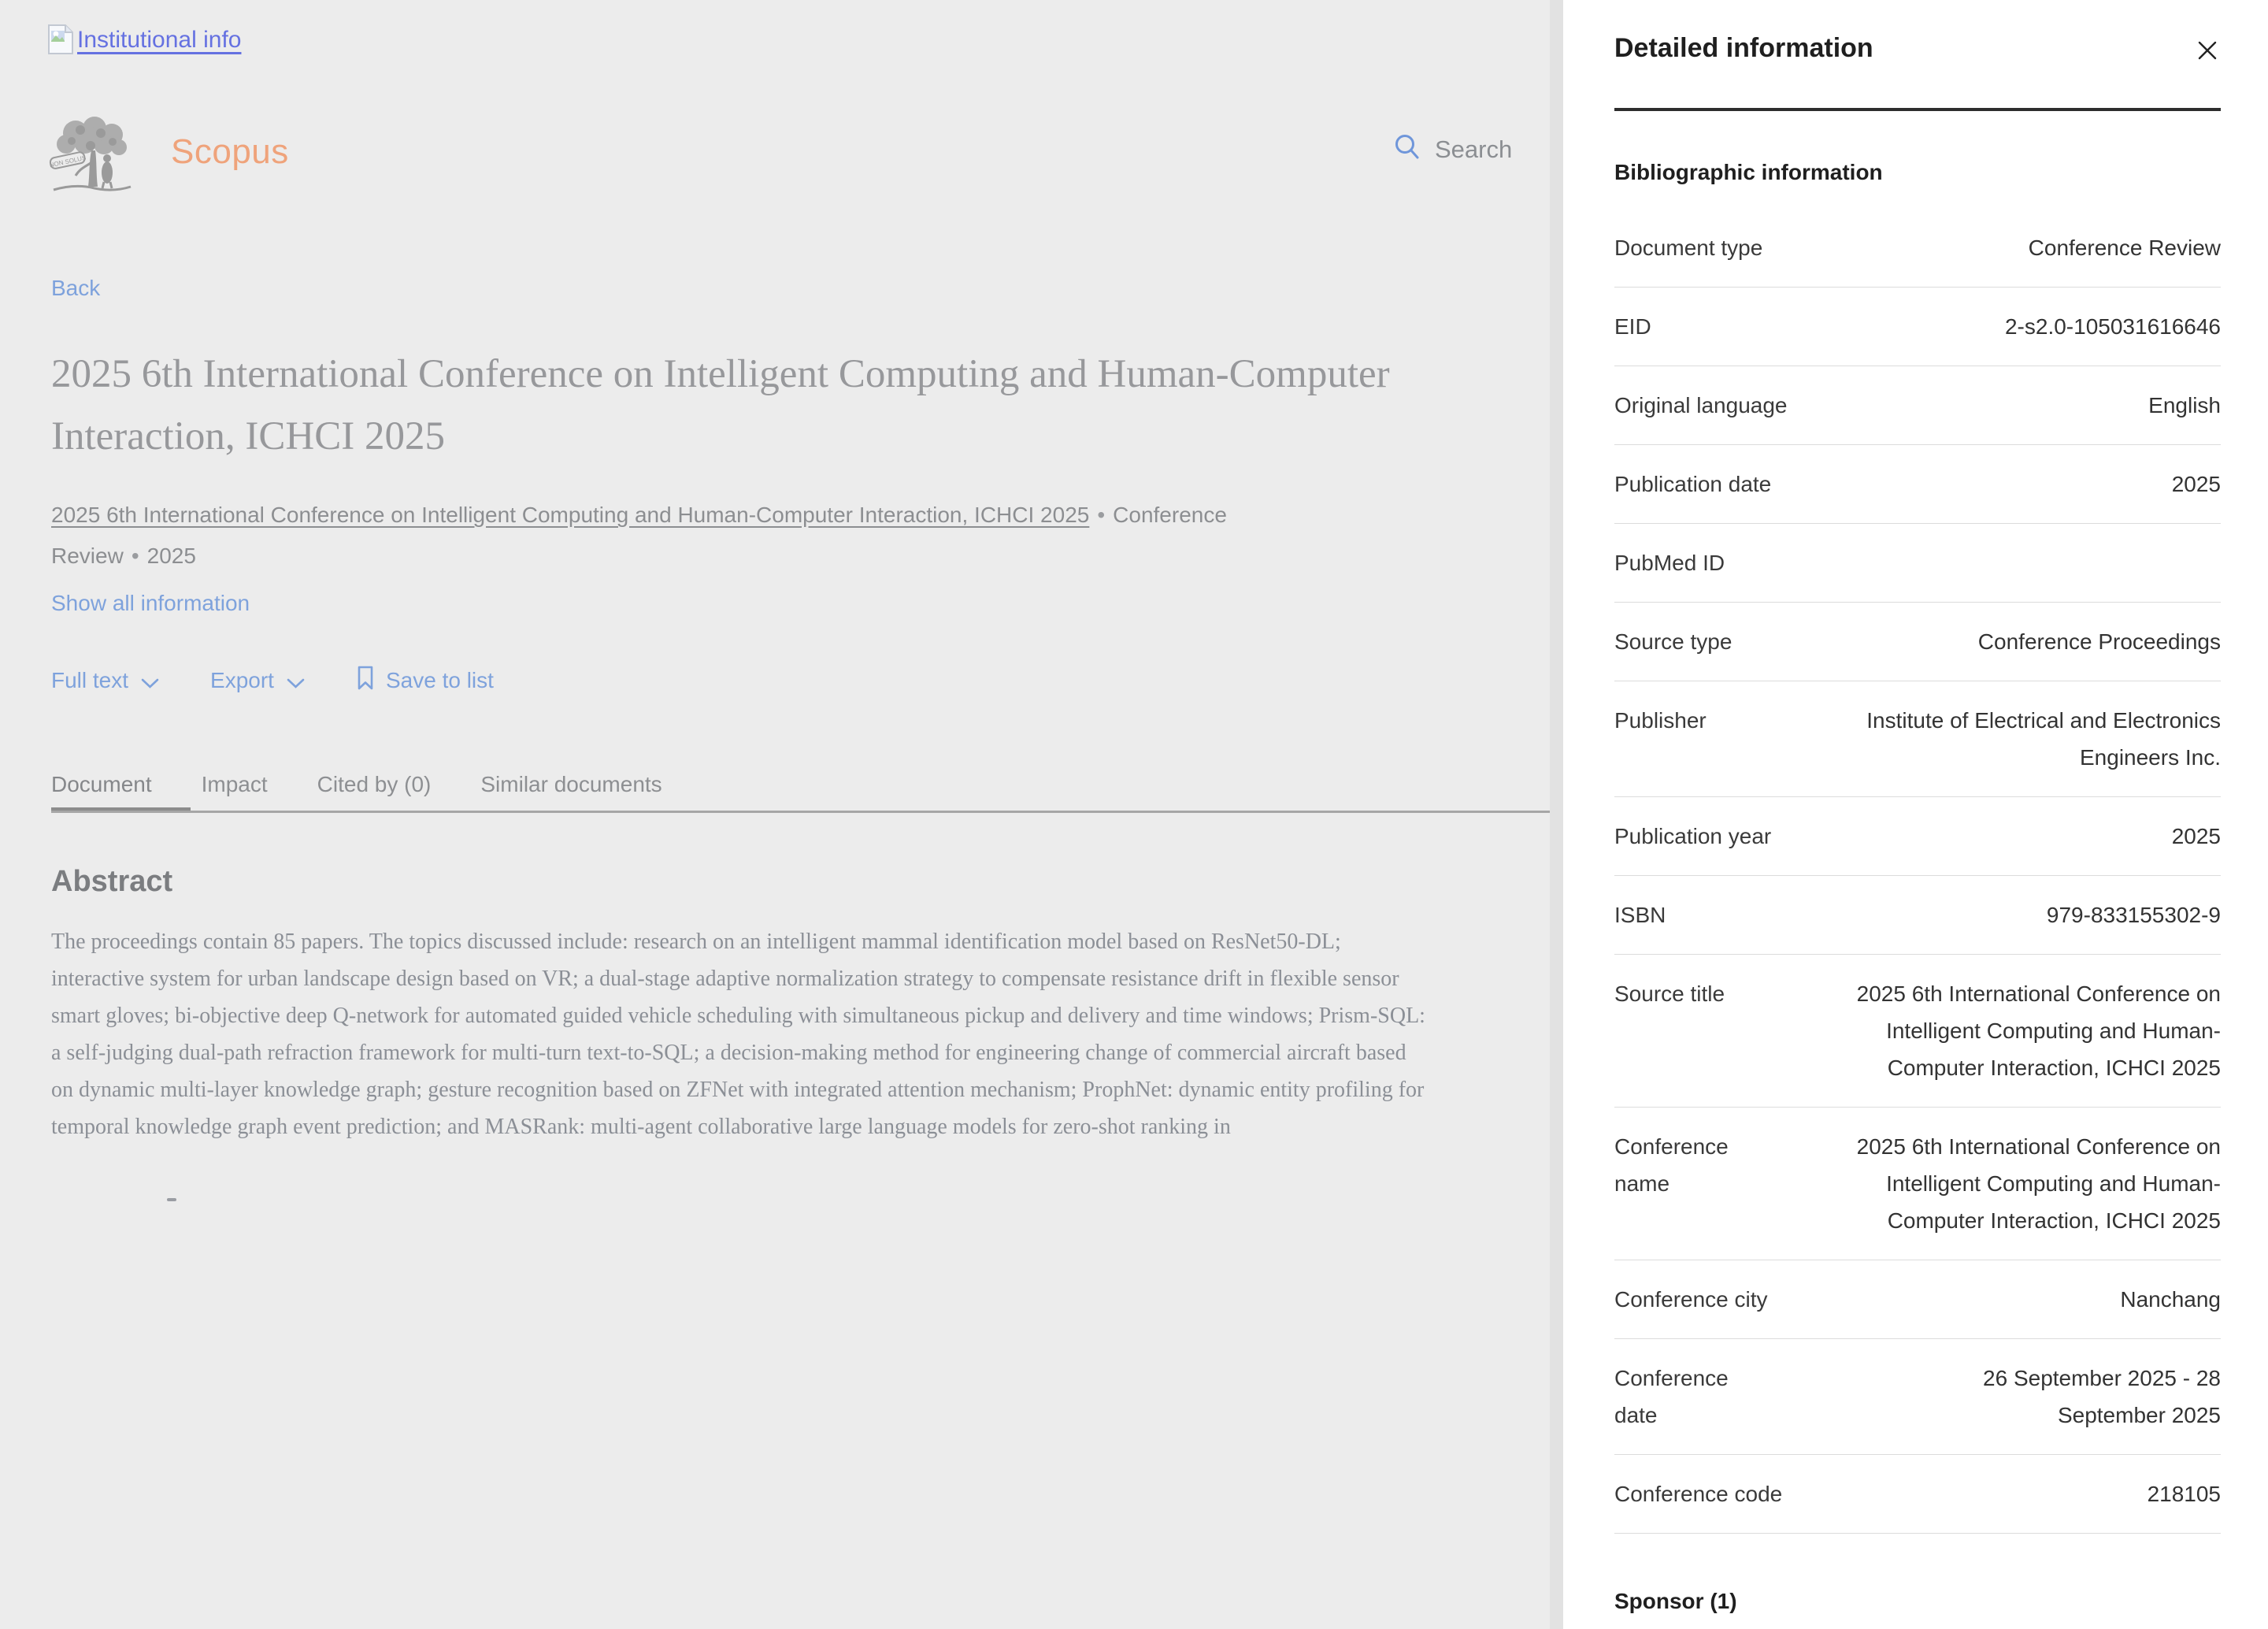 The image size is (2268, 1629). What do you see at coordinates (1556, 814) in the screenshot?
I see `page-scrollbar-track` at bounding box center [1556, 814].